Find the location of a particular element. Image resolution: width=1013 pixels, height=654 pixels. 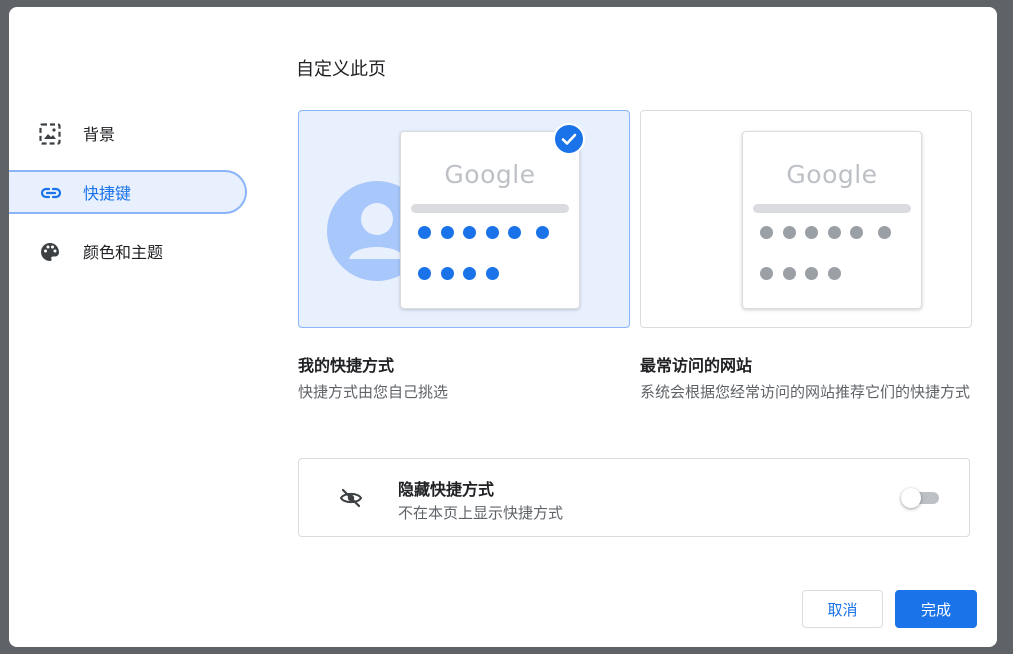

sidebar-item-colors-themes: 颜色和主题 is located at coordinates (131, 251).